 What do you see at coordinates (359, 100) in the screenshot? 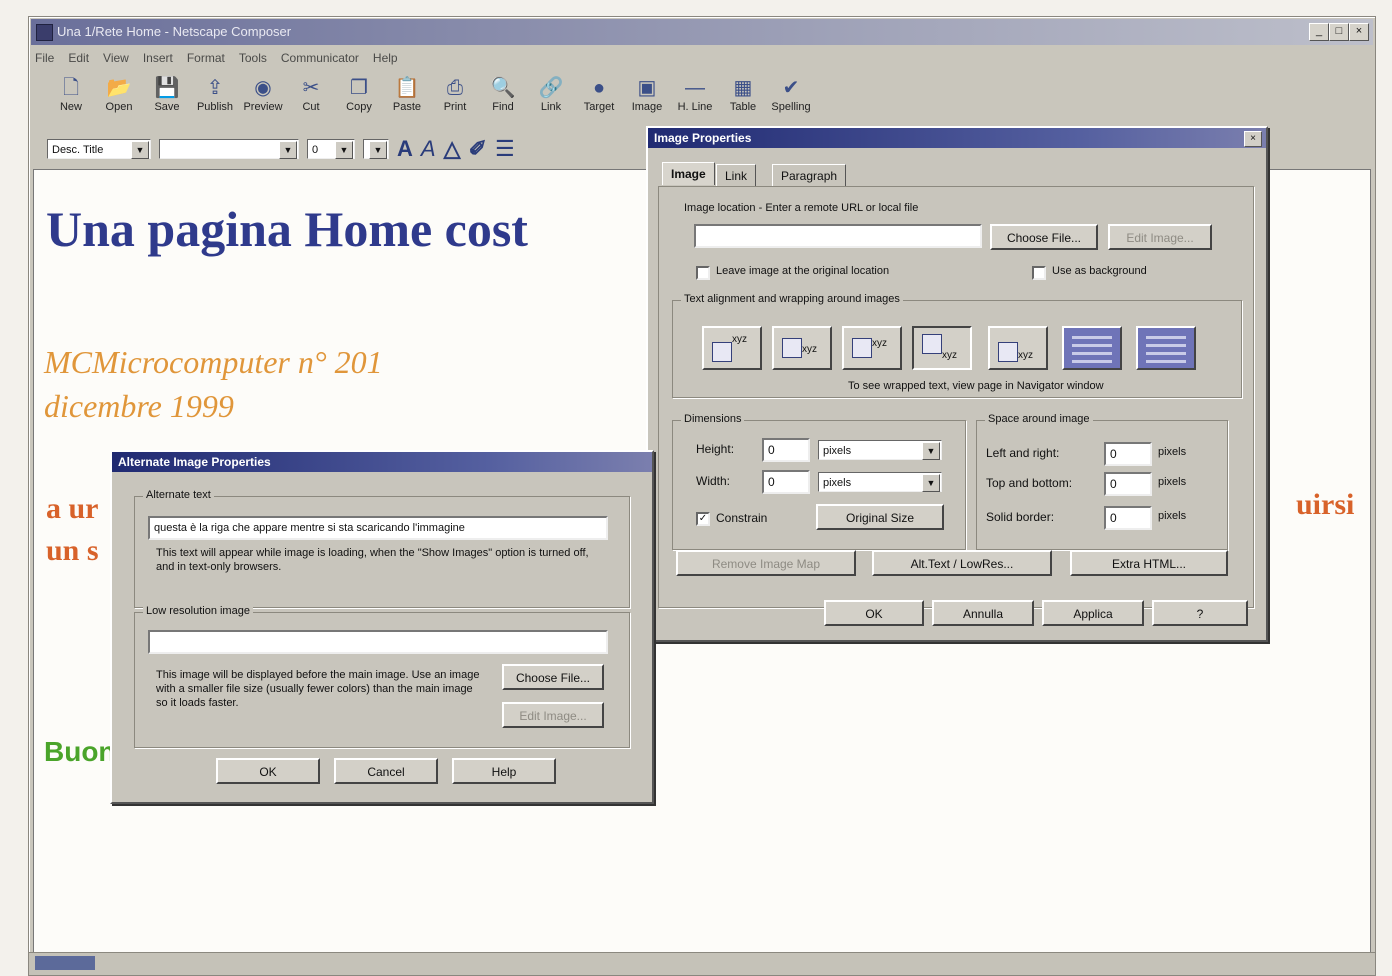
I see `toolbar-copy-button: ❐ Copy` at bounding box center [359, 100].